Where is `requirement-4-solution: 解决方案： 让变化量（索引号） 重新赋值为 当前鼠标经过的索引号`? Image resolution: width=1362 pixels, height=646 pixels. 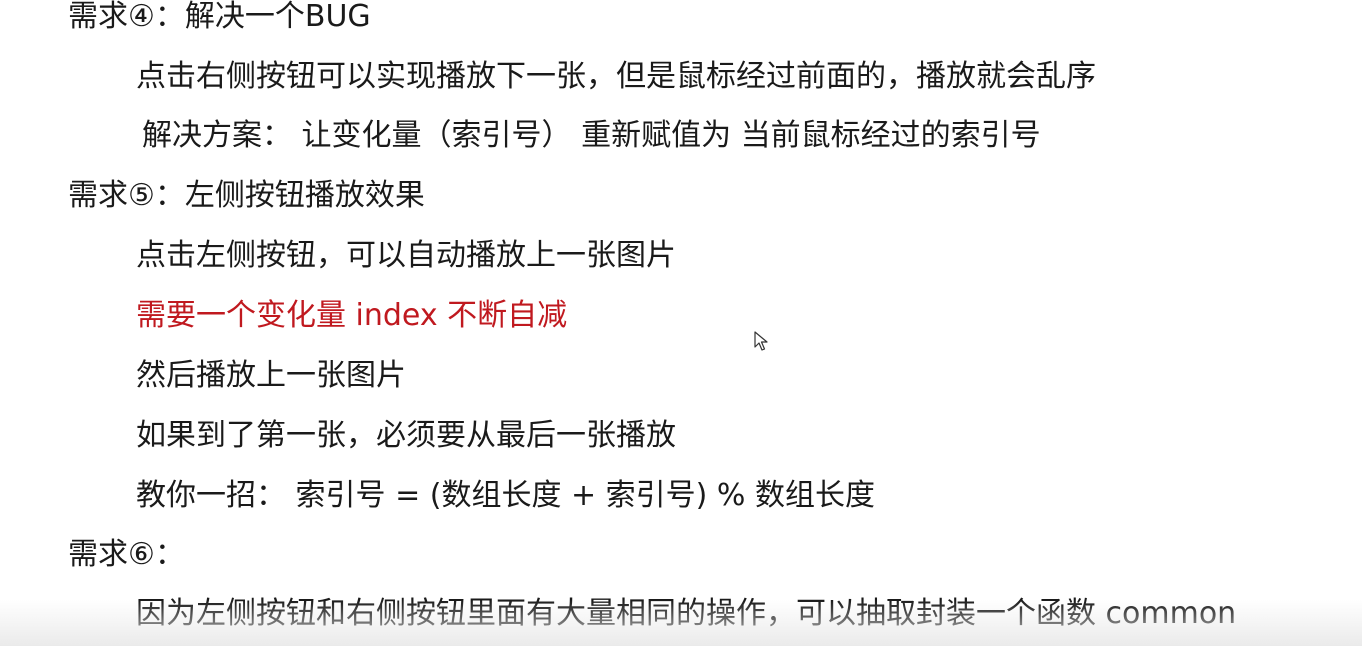
requirement-4-solution: 解决方案： 让变化量（索引号） 重新赋值为 当前鼠标经过的索引号 is located at coordinates (591, 135).